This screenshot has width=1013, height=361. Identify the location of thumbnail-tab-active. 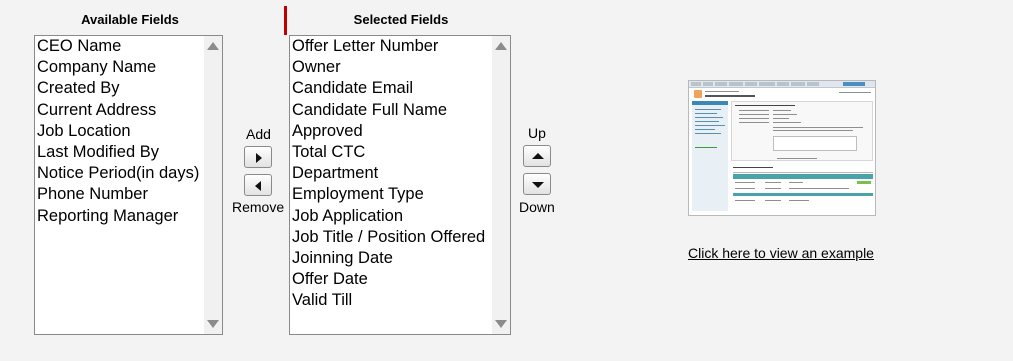
(854, 84).